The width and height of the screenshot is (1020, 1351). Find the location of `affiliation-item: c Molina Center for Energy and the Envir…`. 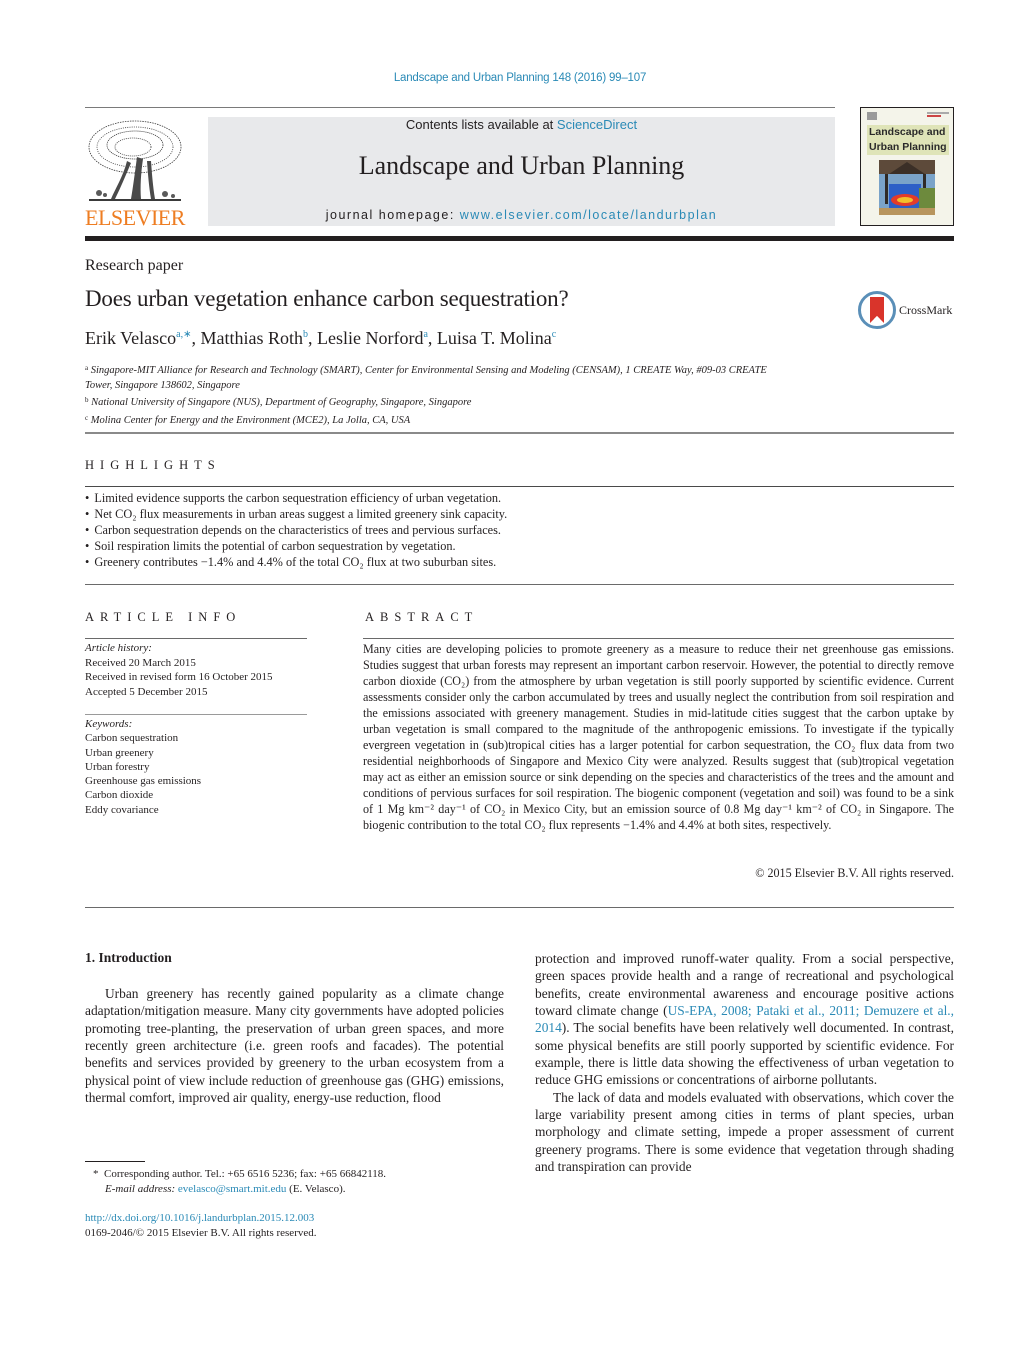

affiliation-item: c Molina Center for Energy and the Envir… is located at coordinates (435, 420).